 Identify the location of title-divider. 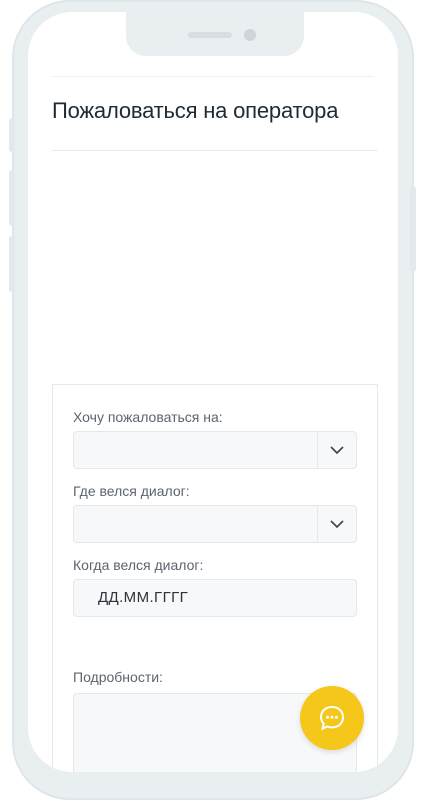
(215, 150).